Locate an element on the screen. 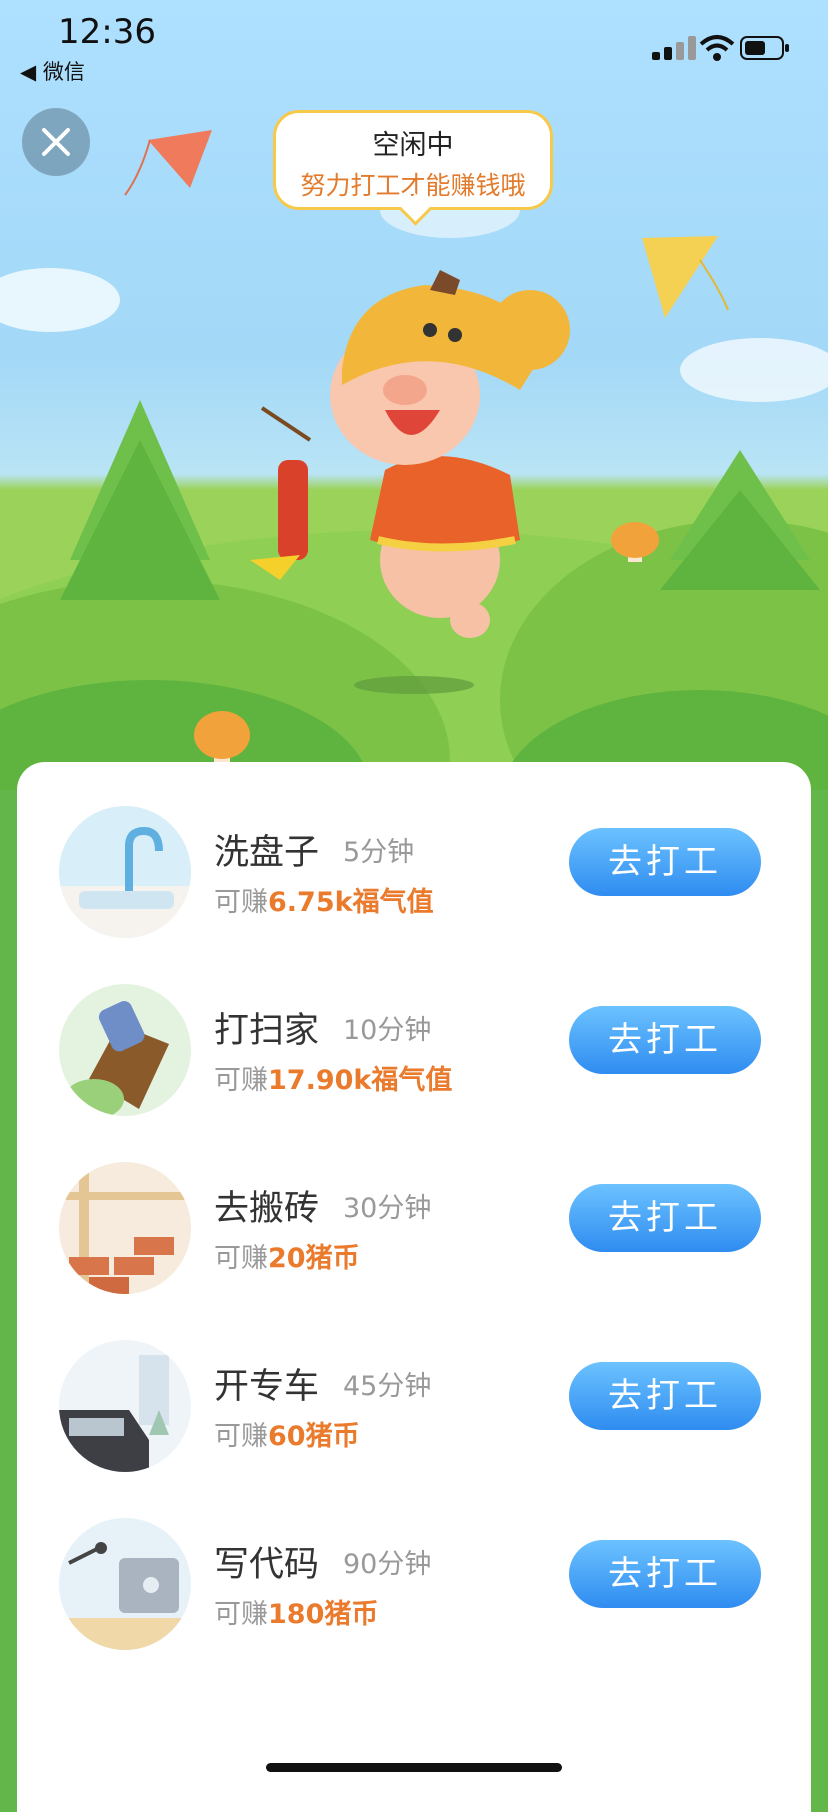 This screenshot has height=1812, width=828. job-duration: 5分钟 is located at coordinates (379, 852).